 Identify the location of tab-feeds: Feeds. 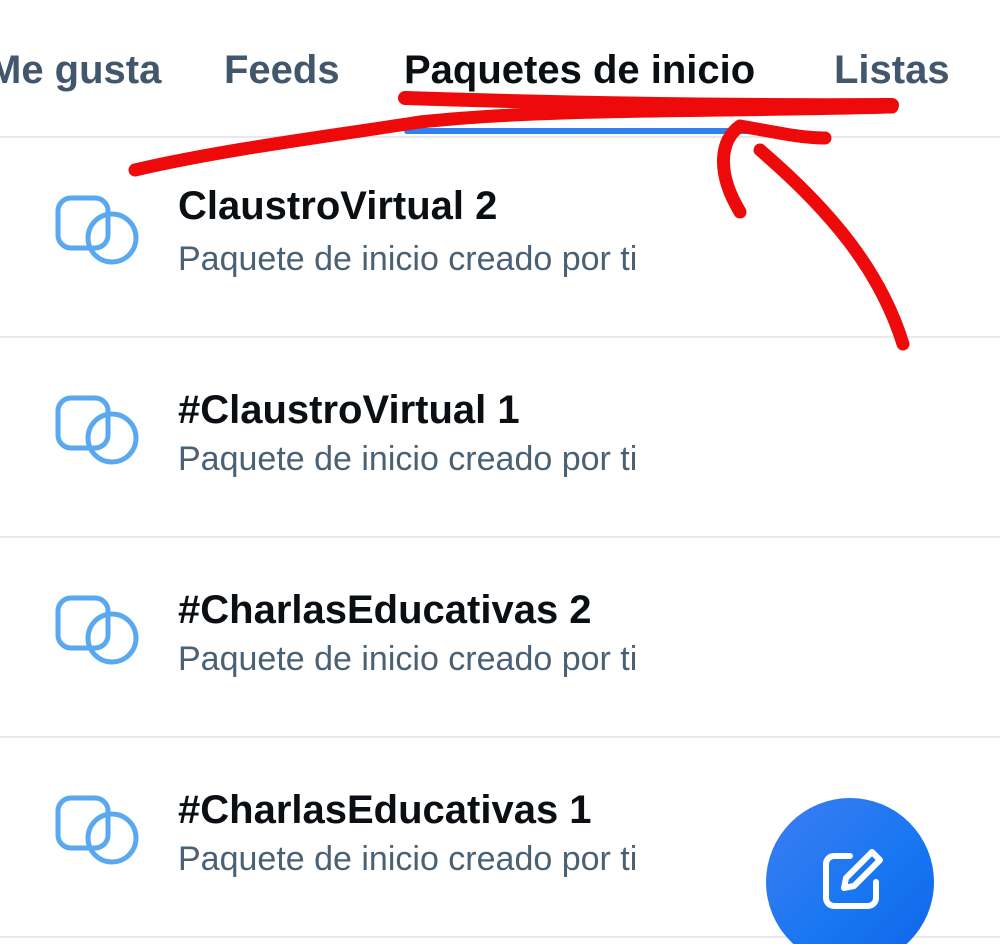
(282, 70).